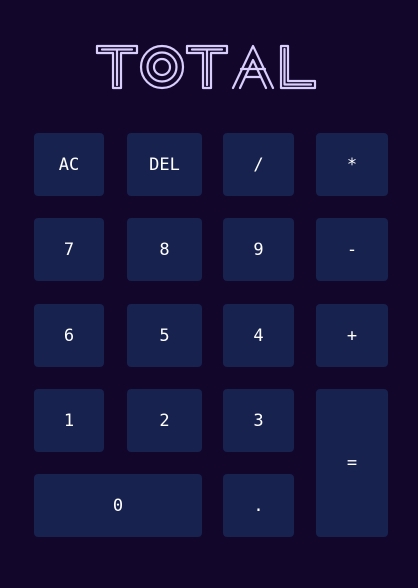 The image size is (418, 588). Describe the element at coordinates (258, 164) in the screenshot. I see `divide-button: /` at that location.